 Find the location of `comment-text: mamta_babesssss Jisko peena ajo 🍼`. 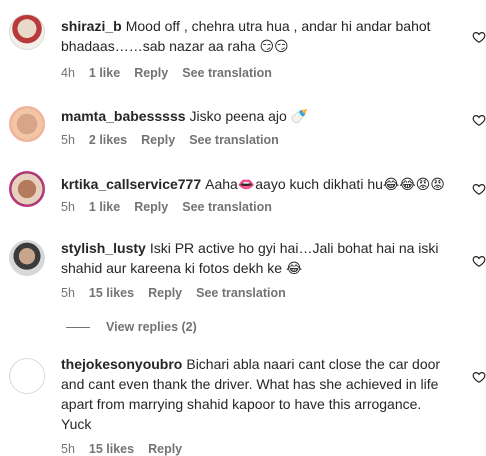

comment-text: mamta_babesssss Jisko peena ajo 🍼 is located at coordinates (256, 116).